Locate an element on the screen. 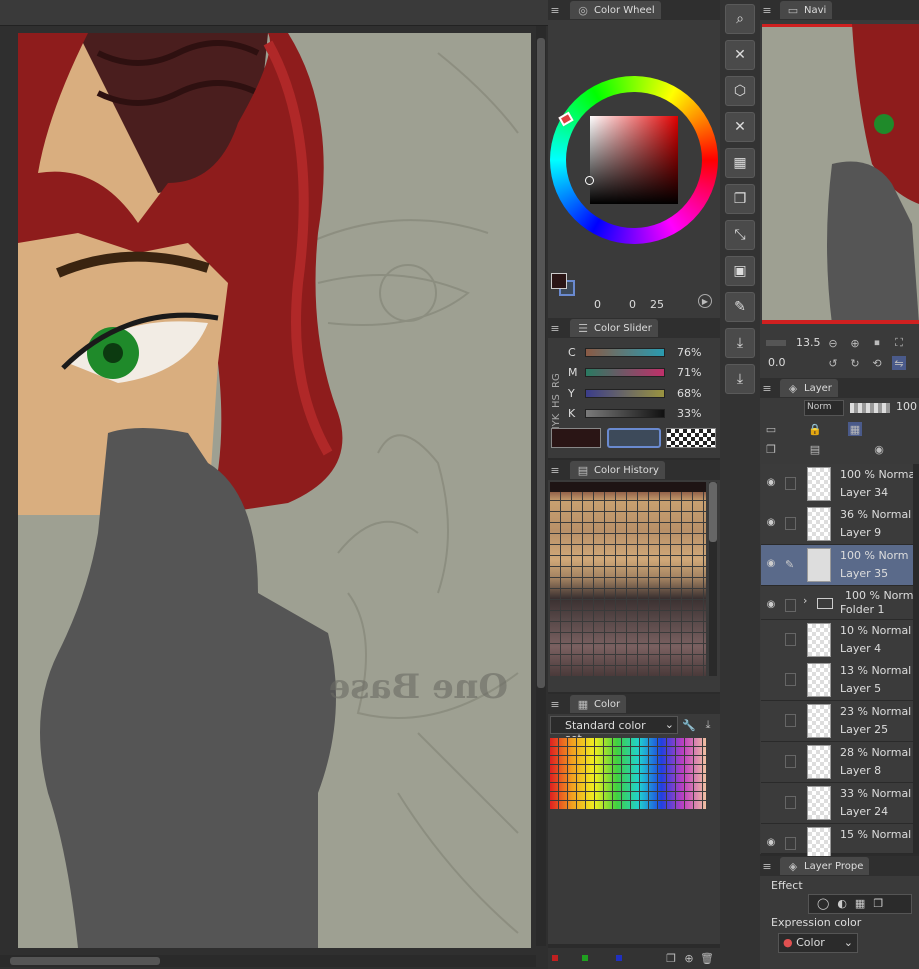 The image size is (919, 969). cut-icon: ✕ is located at coordinates (740, 127).